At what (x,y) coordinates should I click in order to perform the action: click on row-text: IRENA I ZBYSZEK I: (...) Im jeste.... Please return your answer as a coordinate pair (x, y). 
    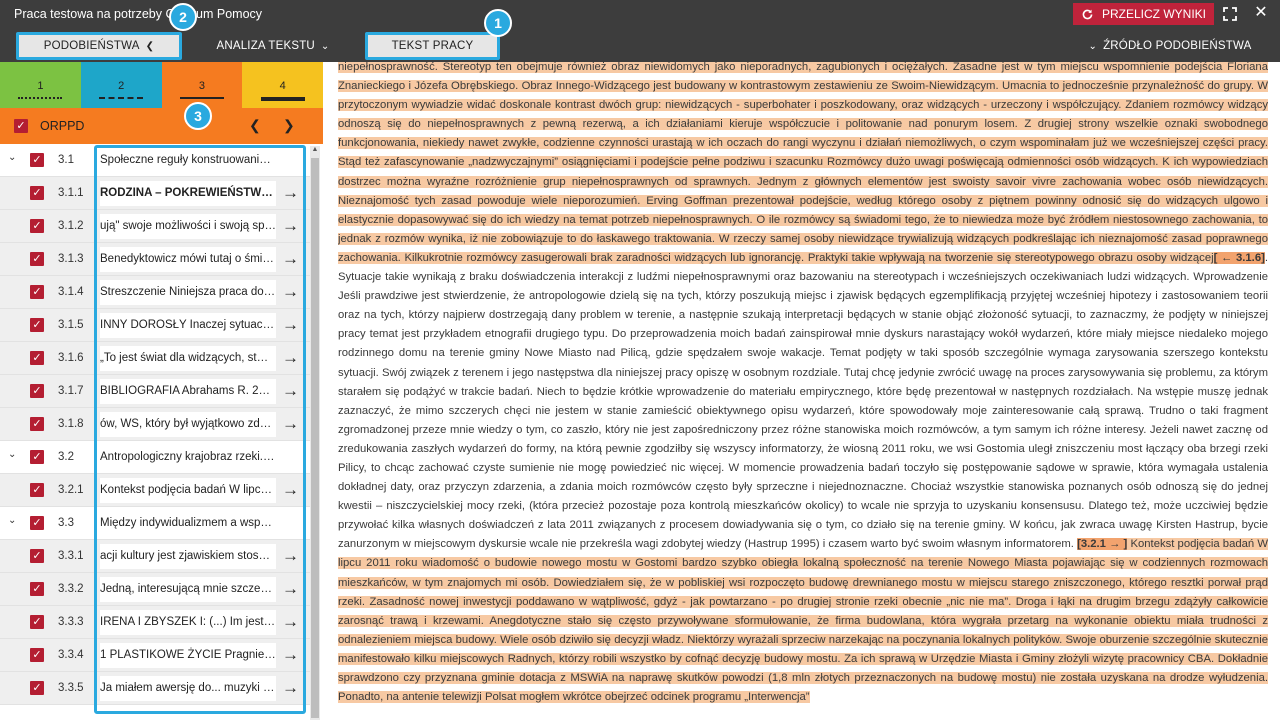
    Looking at the image, I should click on (188, 622).